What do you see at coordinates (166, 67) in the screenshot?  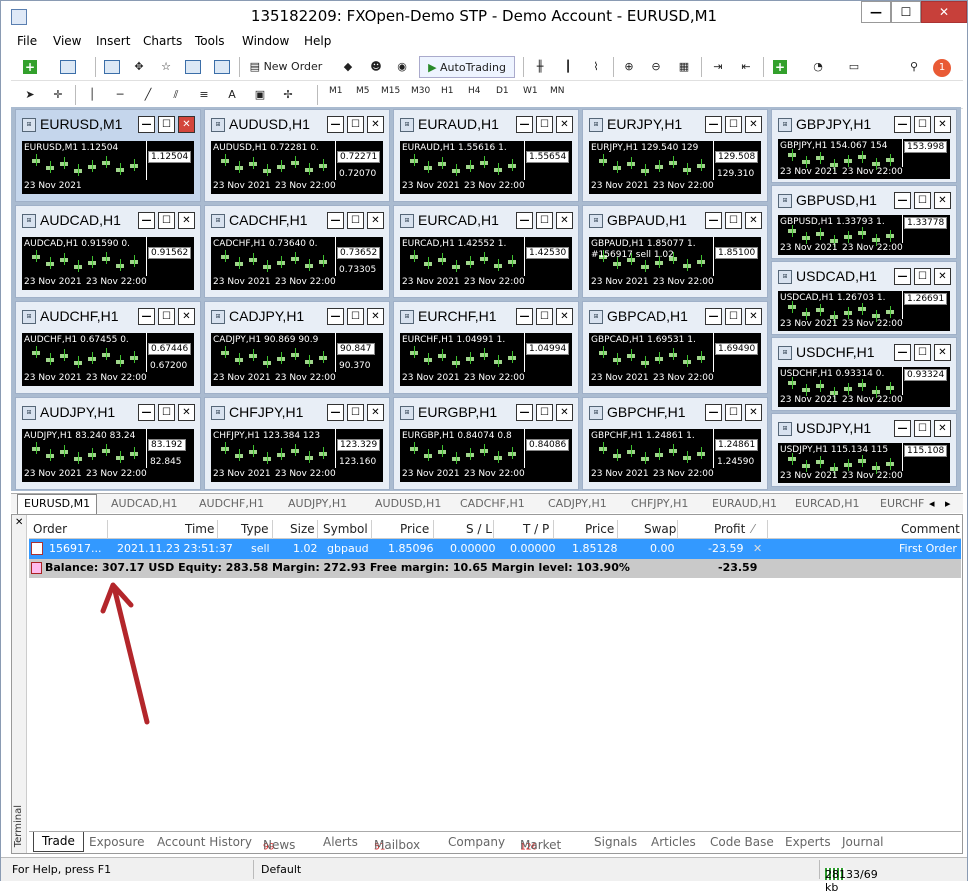 I see `favorites-icon: ☆` at bounding box center [166, 67].